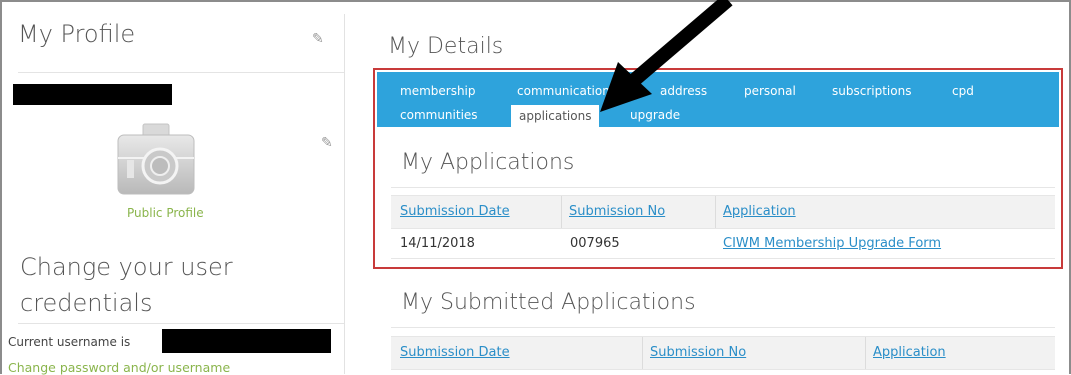 This screenshot has height=375, width=1071. Describe the element at coordinates (319, 39) in the screenshot. I see `edit-profile-pencil-icon: ✎` at that location.